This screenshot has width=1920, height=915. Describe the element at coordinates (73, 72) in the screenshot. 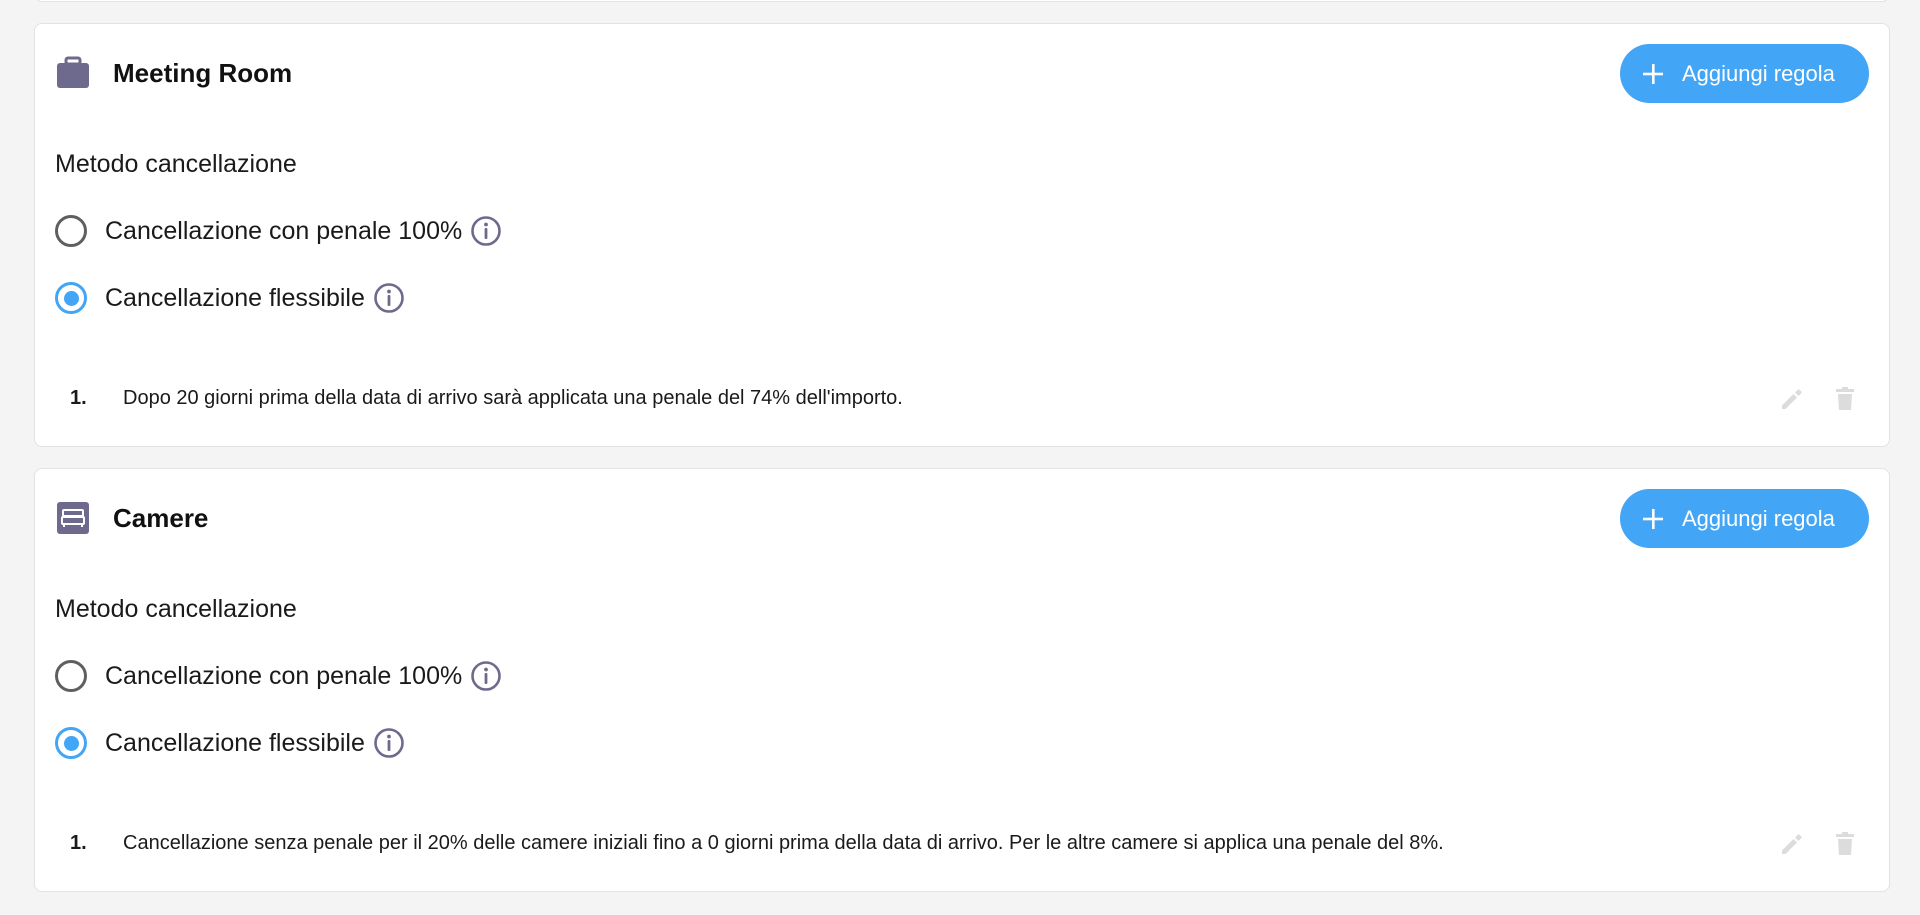

I see `briefcase-icon` at that location.